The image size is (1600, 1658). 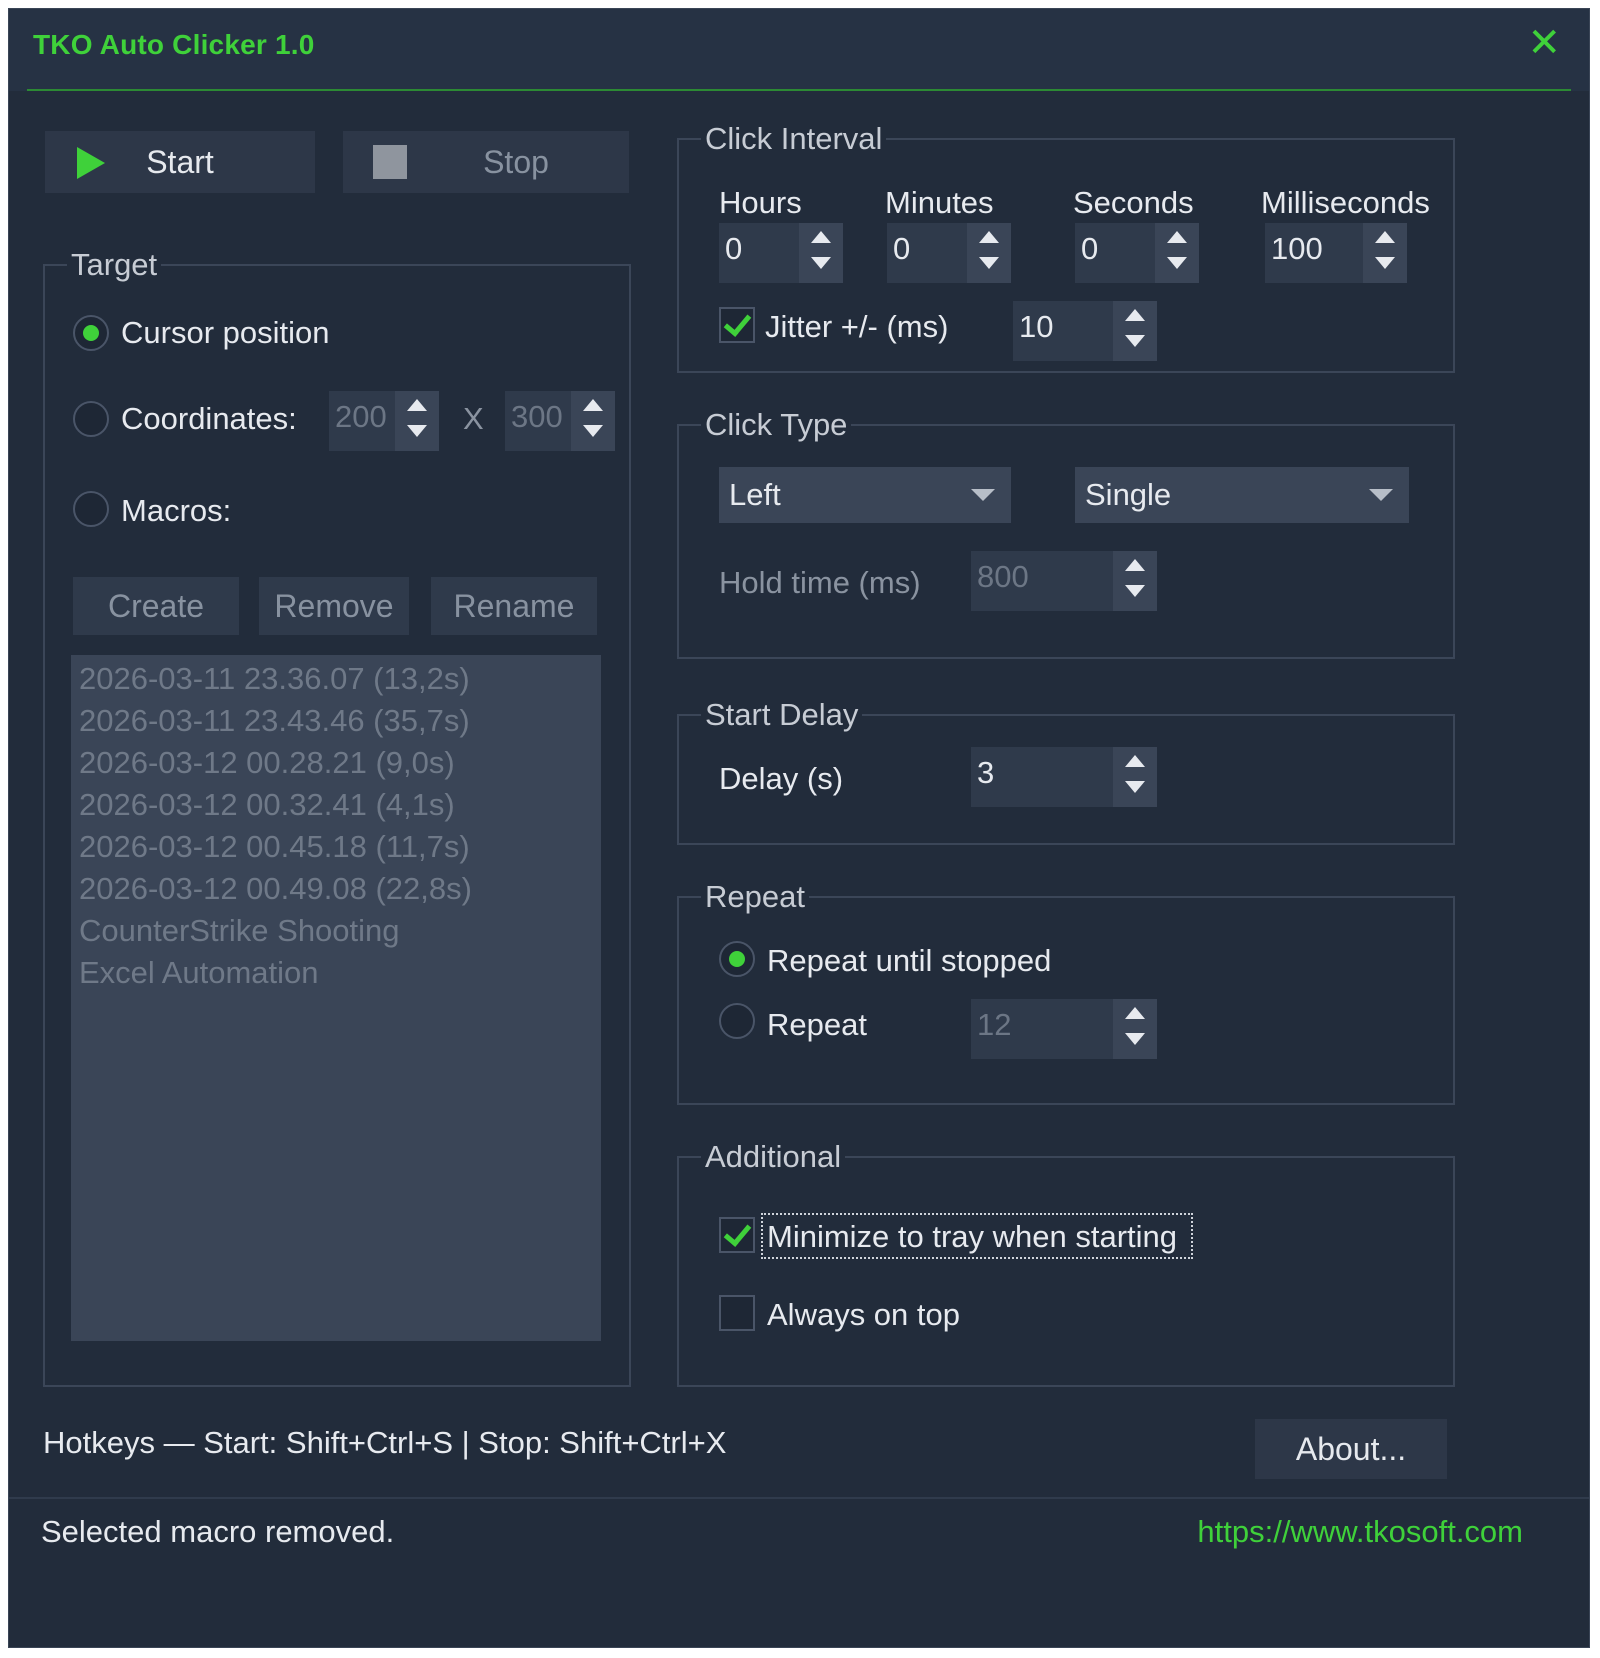 I want to click on click-interval-legend: Click Interval, so click(x=794, y=138).